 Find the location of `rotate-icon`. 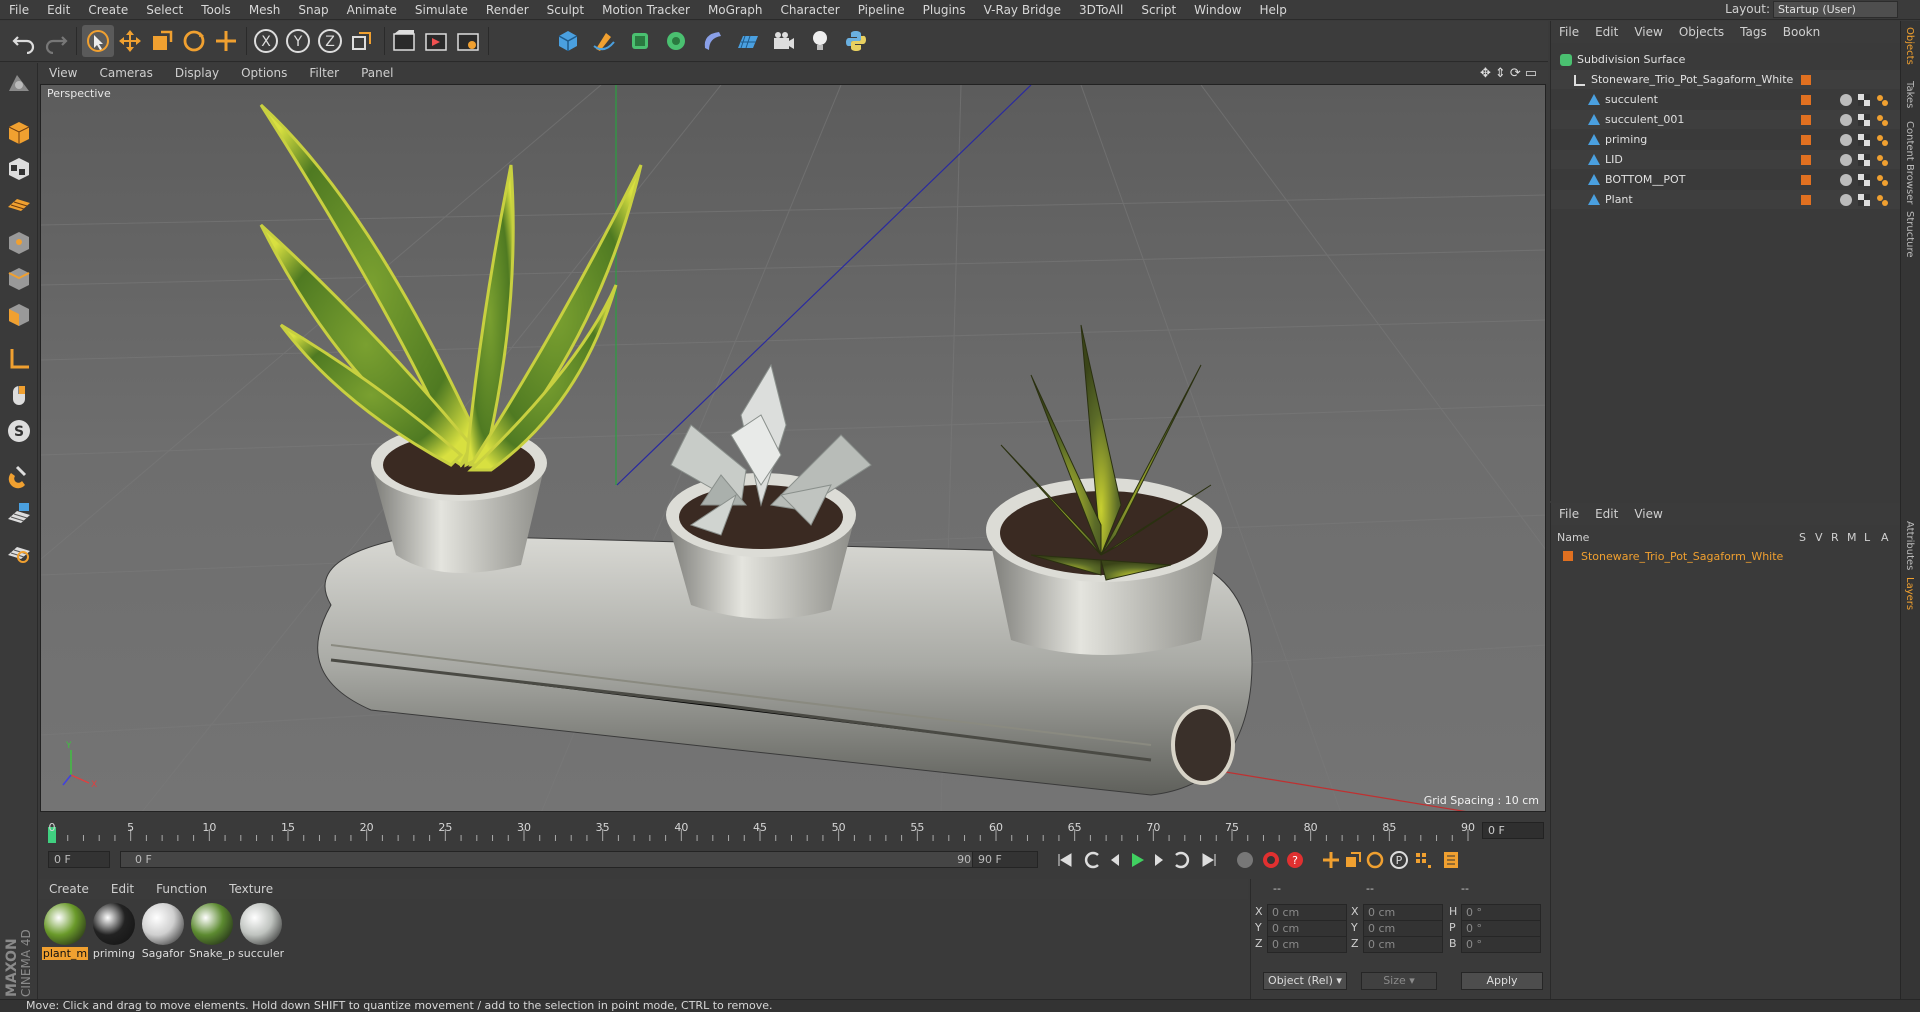

rotate-icon is located at coordinates (194, 41).